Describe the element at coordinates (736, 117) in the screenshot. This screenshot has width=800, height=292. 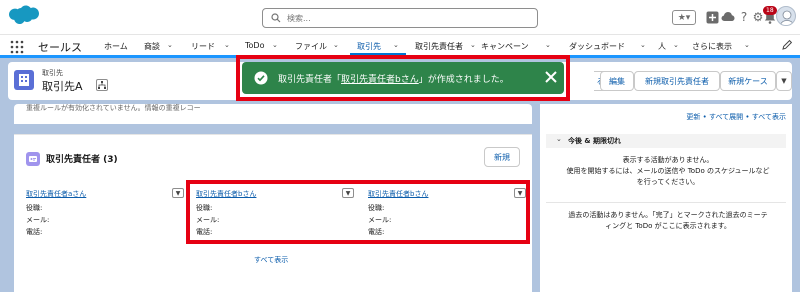
I see `activity-links: 更新 • すべて展開 • すべて表示` at that location.